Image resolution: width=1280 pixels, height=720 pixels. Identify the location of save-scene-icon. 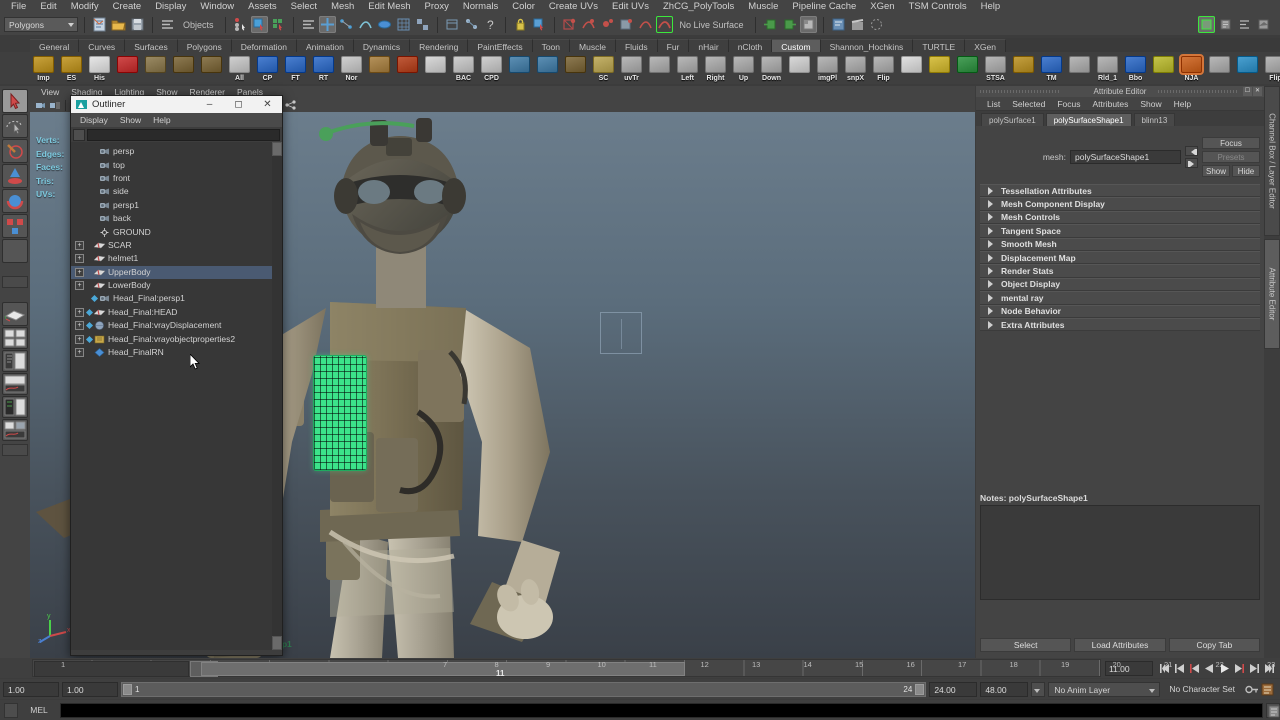
(137, 24).